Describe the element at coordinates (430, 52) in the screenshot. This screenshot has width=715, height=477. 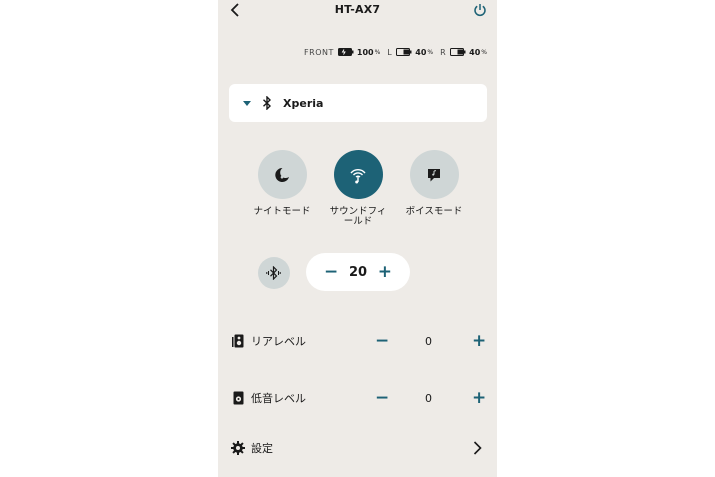
I see `battery-left-unit: %` at that location.